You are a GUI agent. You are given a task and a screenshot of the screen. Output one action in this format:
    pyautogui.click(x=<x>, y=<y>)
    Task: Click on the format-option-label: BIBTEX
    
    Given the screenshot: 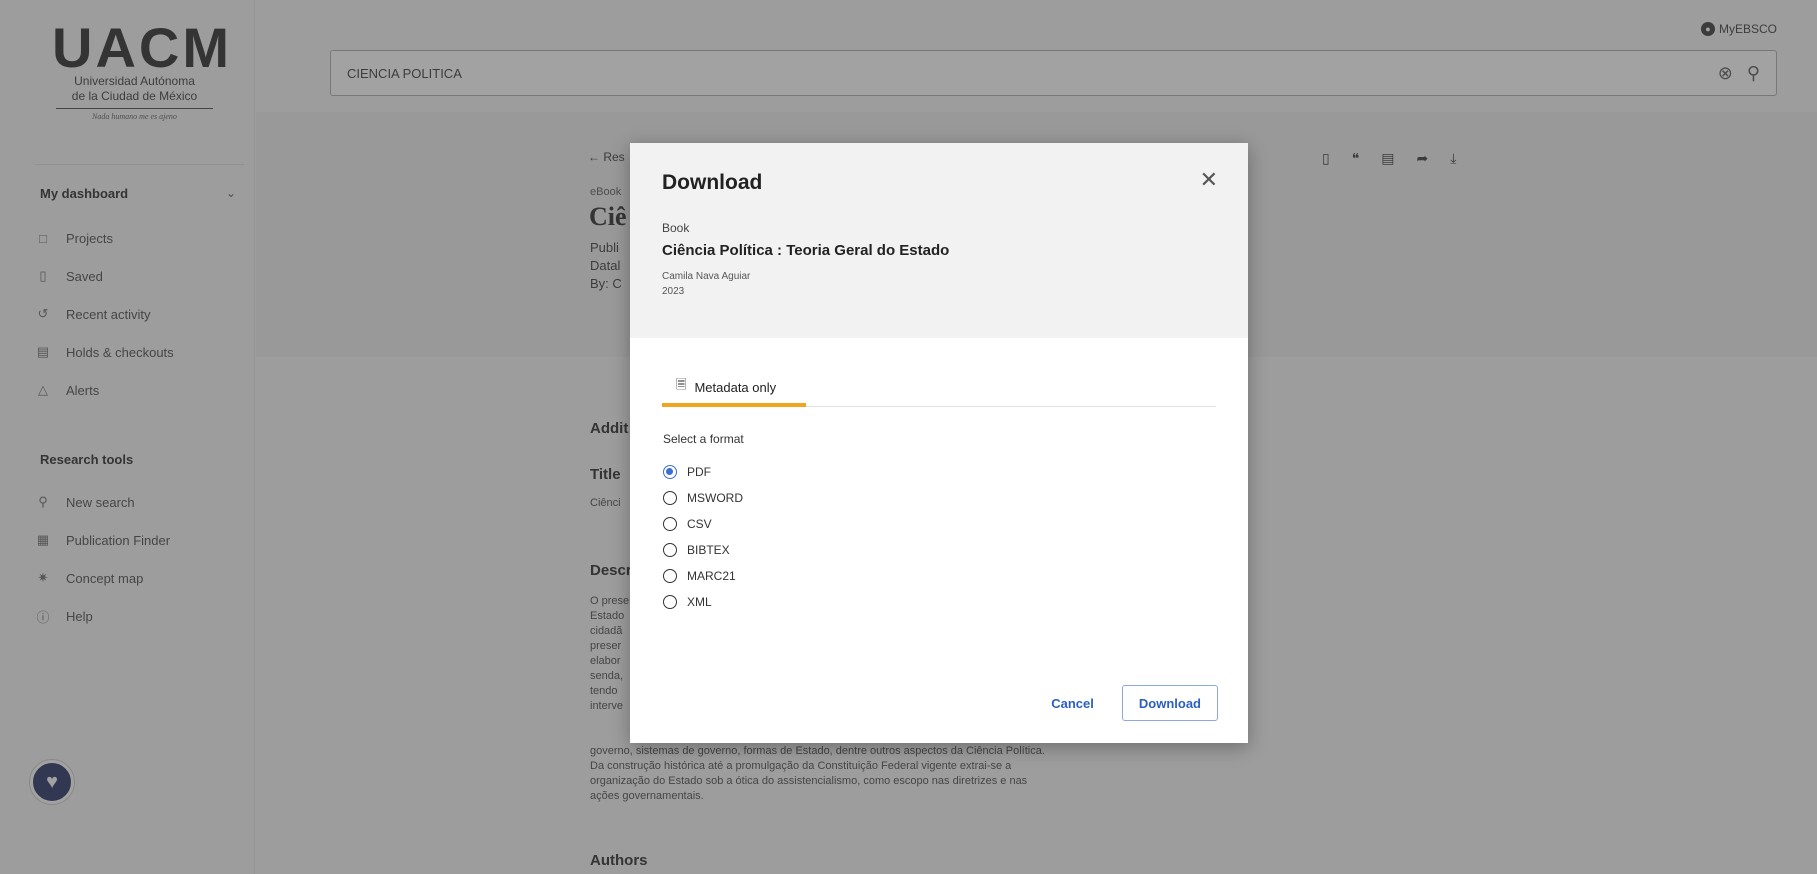 What is the action you would take?
    pyautogui.click(x=708, y=550)
    